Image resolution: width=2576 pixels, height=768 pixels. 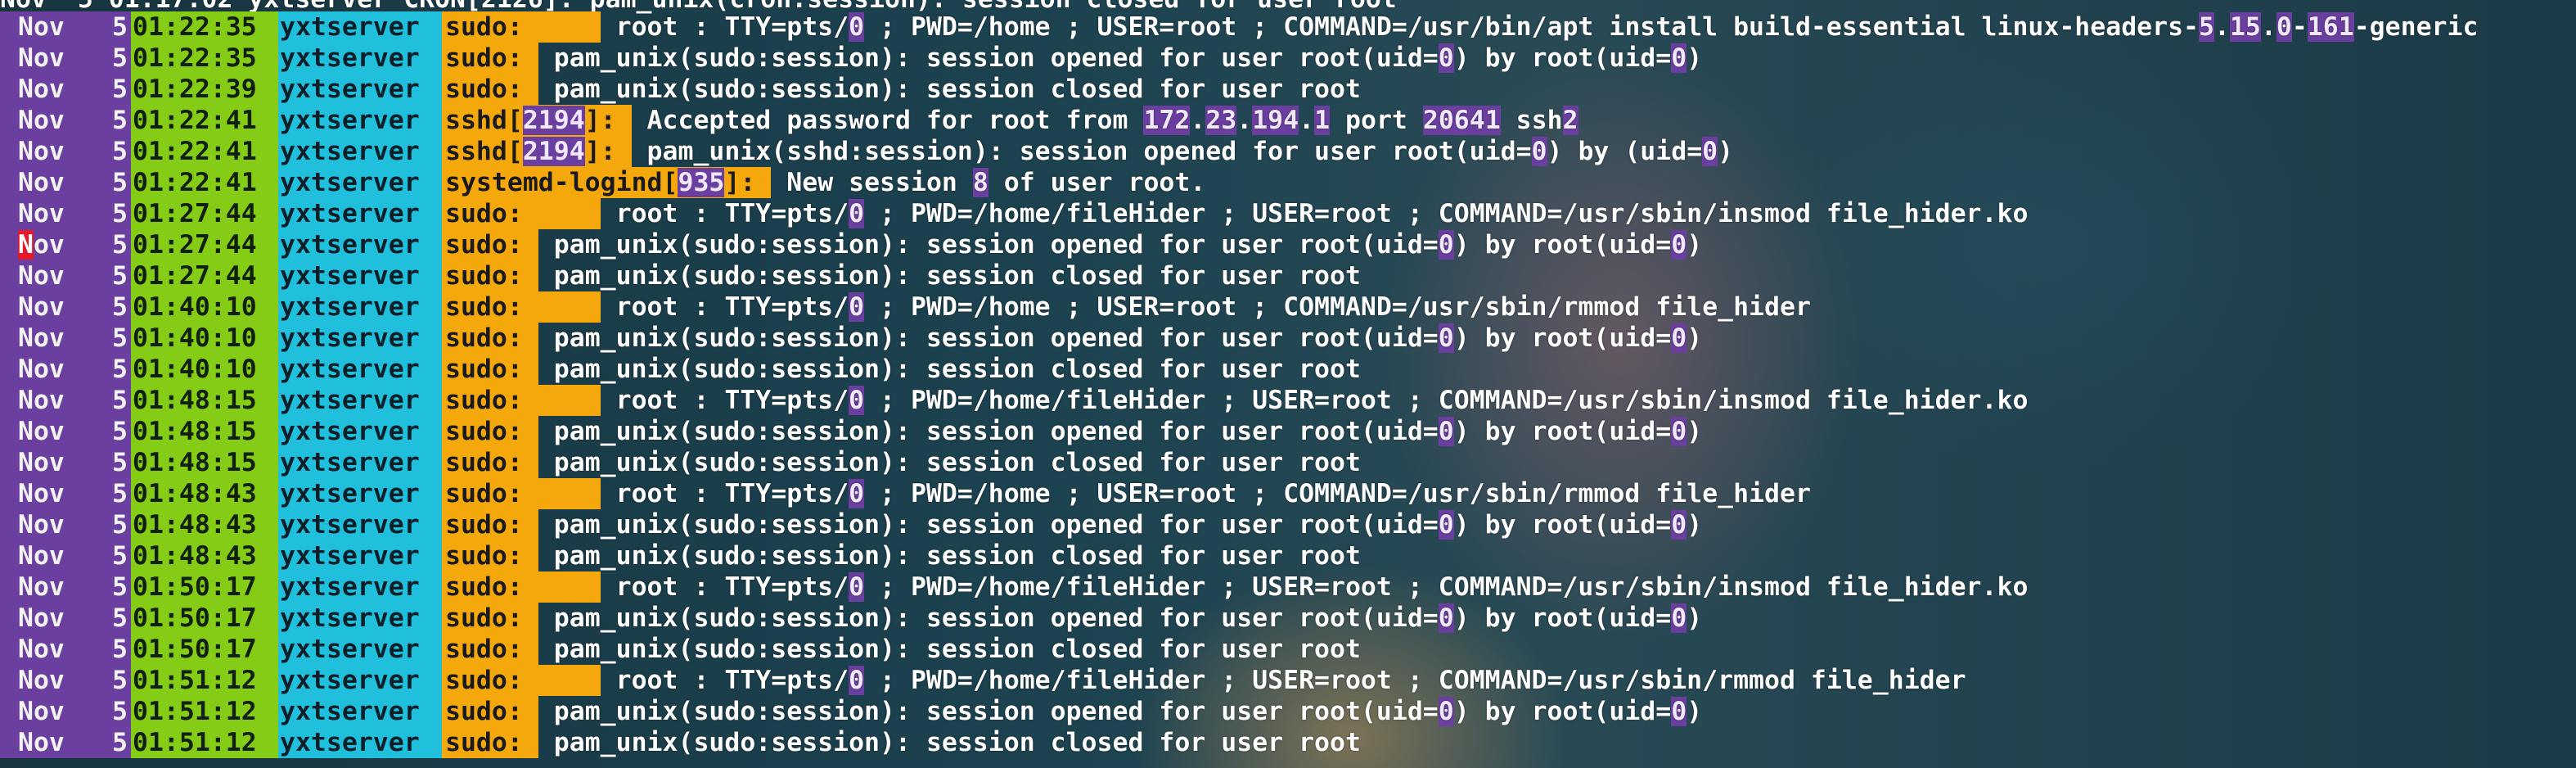 What do you see at coordinates (607, 182) in the screenshot?
I see `log-process: systemd-logind[935]:` at bounding box center [607, 182].